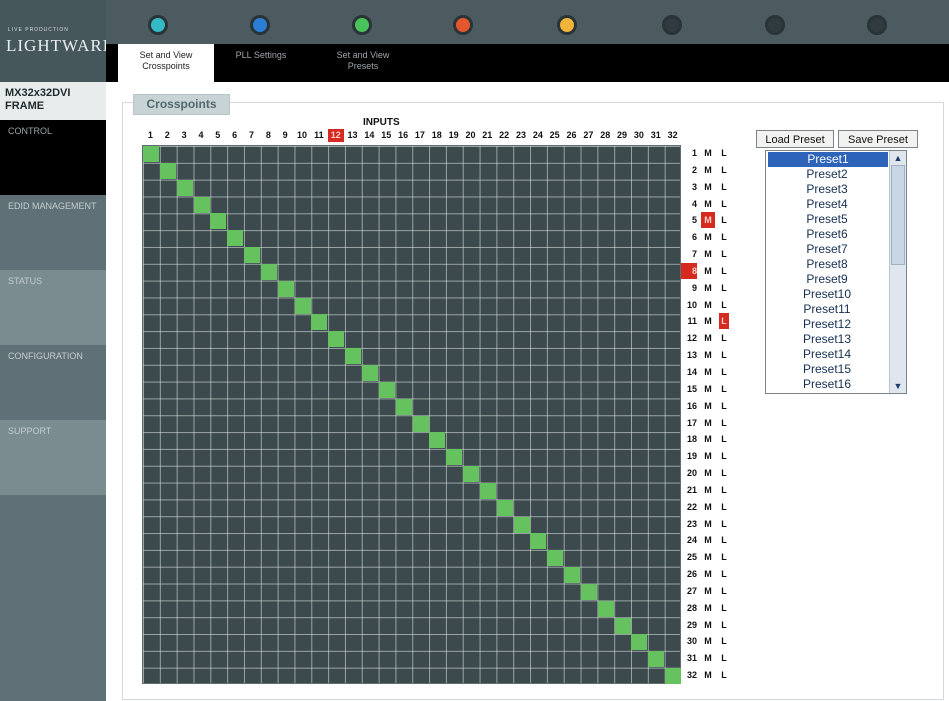  I want to click on input-number: 4, so click(201, 135).